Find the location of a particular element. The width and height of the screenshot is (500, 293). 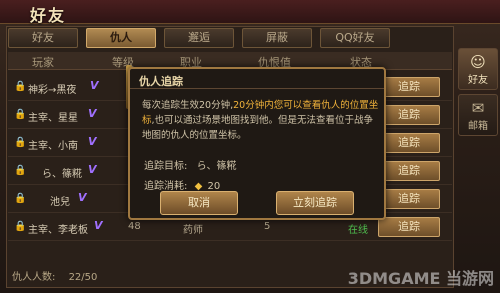

tab-friends: 好友 is located at coordinates (43, 38).